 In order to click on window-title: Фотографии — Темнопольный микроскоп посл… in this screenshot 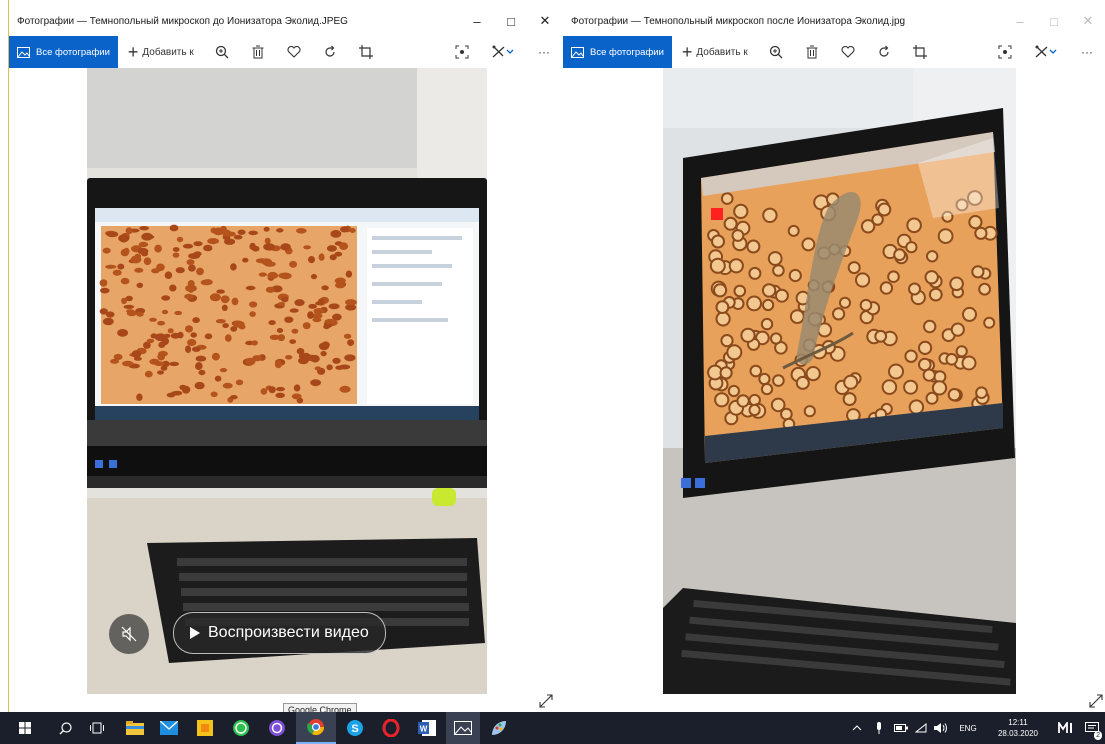, I will do `click(738, 21)`.